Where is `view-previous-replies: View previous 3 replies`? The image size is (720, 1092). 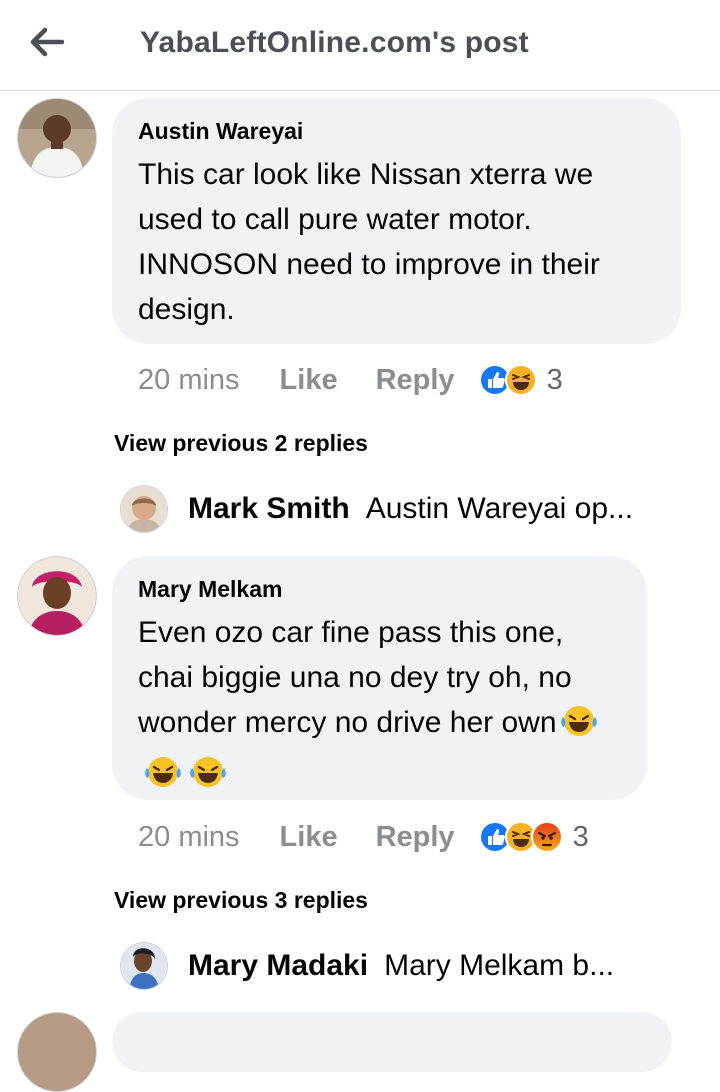
view-previous-replies: View previous 3 replies is located at coordinates (241, 900).